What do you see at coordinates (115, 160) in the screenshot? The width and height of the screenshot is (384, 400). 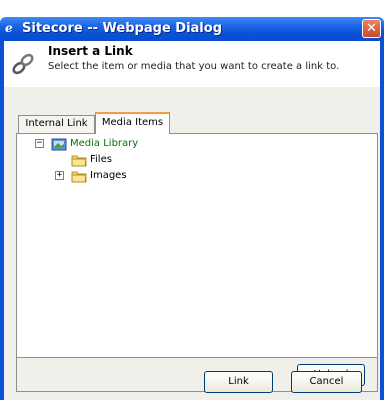 I see `tree-node-files: Files` at bounding box center [115, 160].